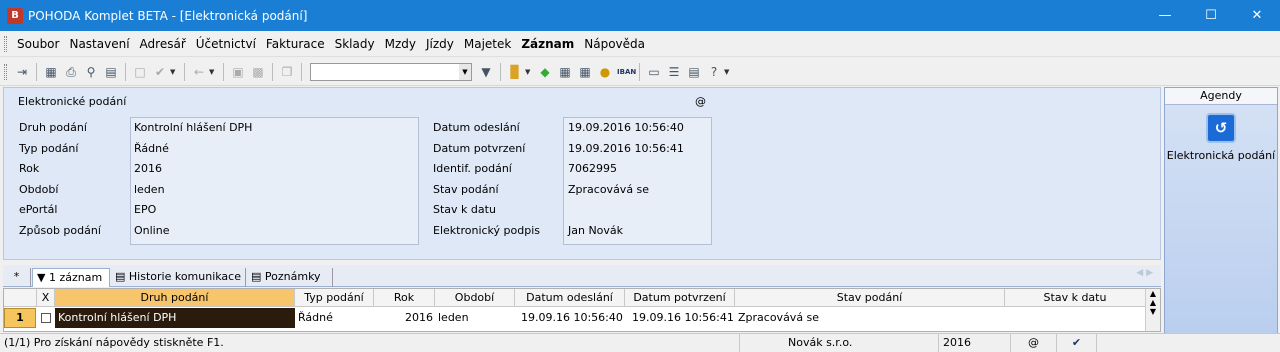  I want to click on cell-datum-potvrzeni: 19.09.16 10:56:41, so click(683, 318).